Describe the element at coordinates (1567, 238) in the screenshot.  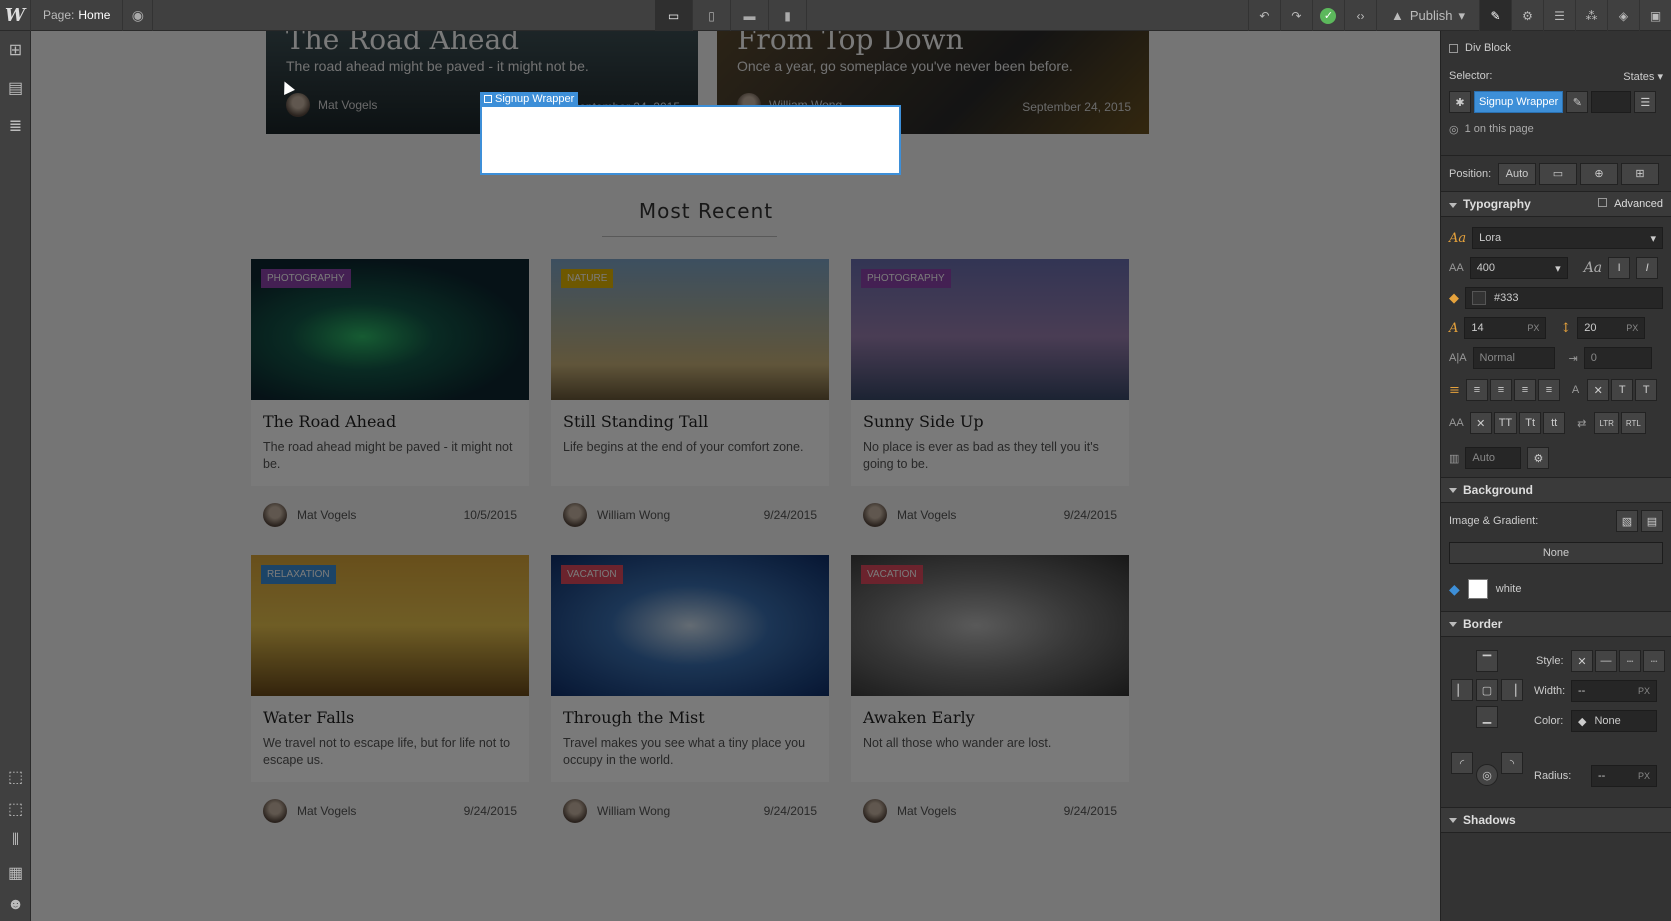
I see `font-family-select: Lora ▾` at that location.